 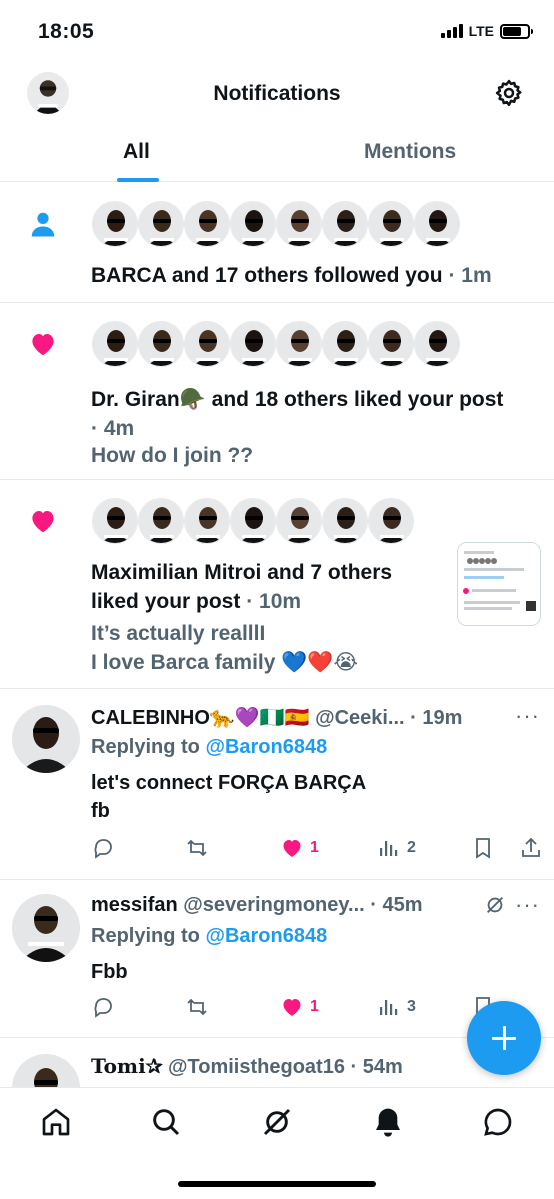 I want to click on post-thumbnail, so click(x=499, y=584).